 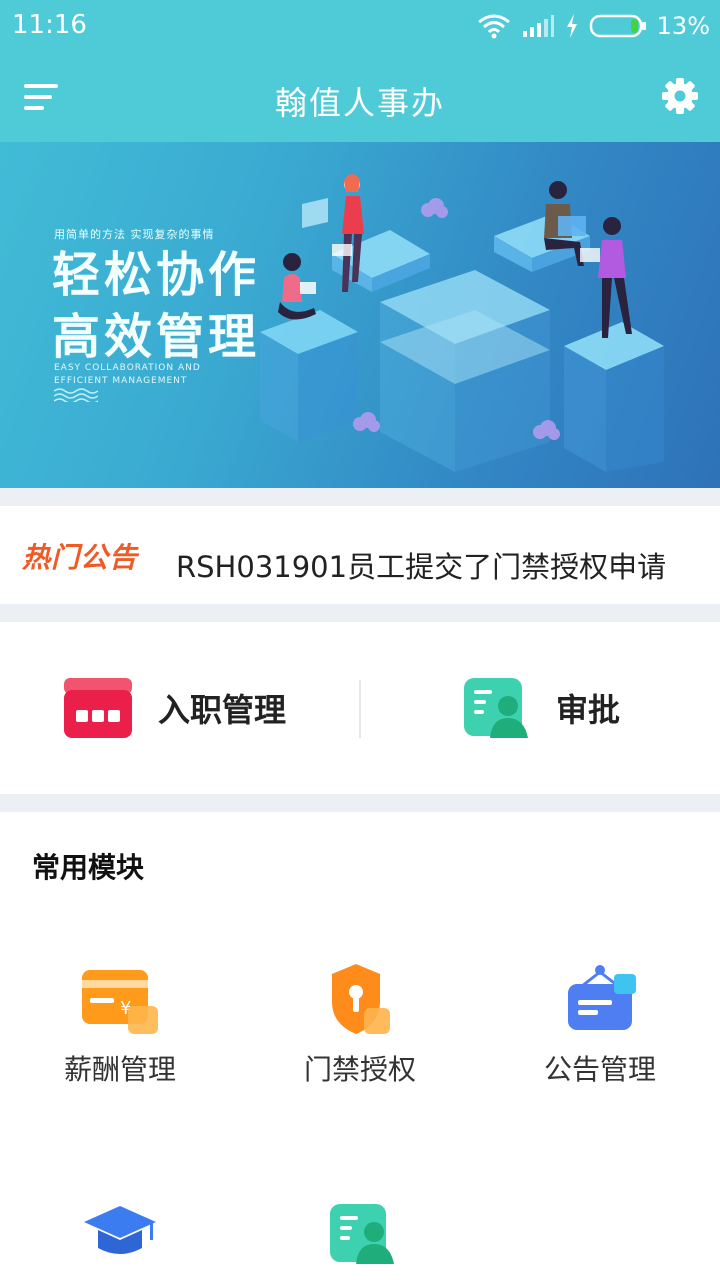 I want to click on battery-icon, so click(x=617, y=26).